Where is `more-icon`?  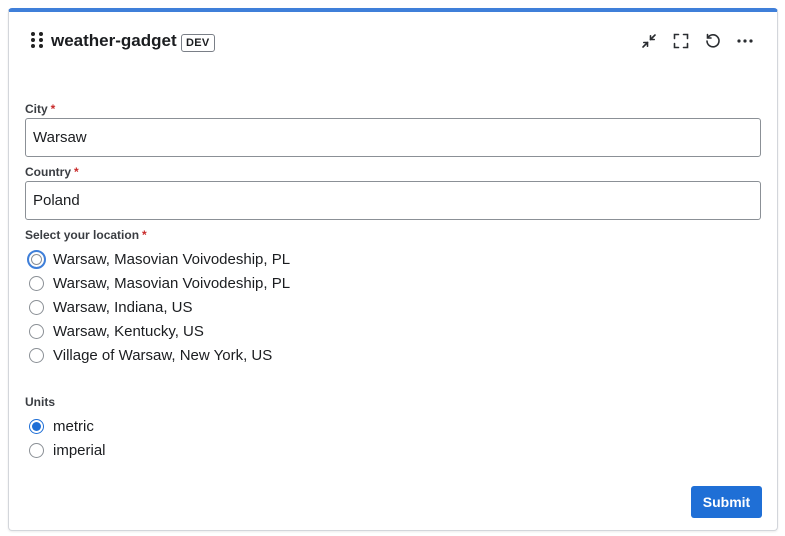
more-icon is located at coordinates (745, 41).